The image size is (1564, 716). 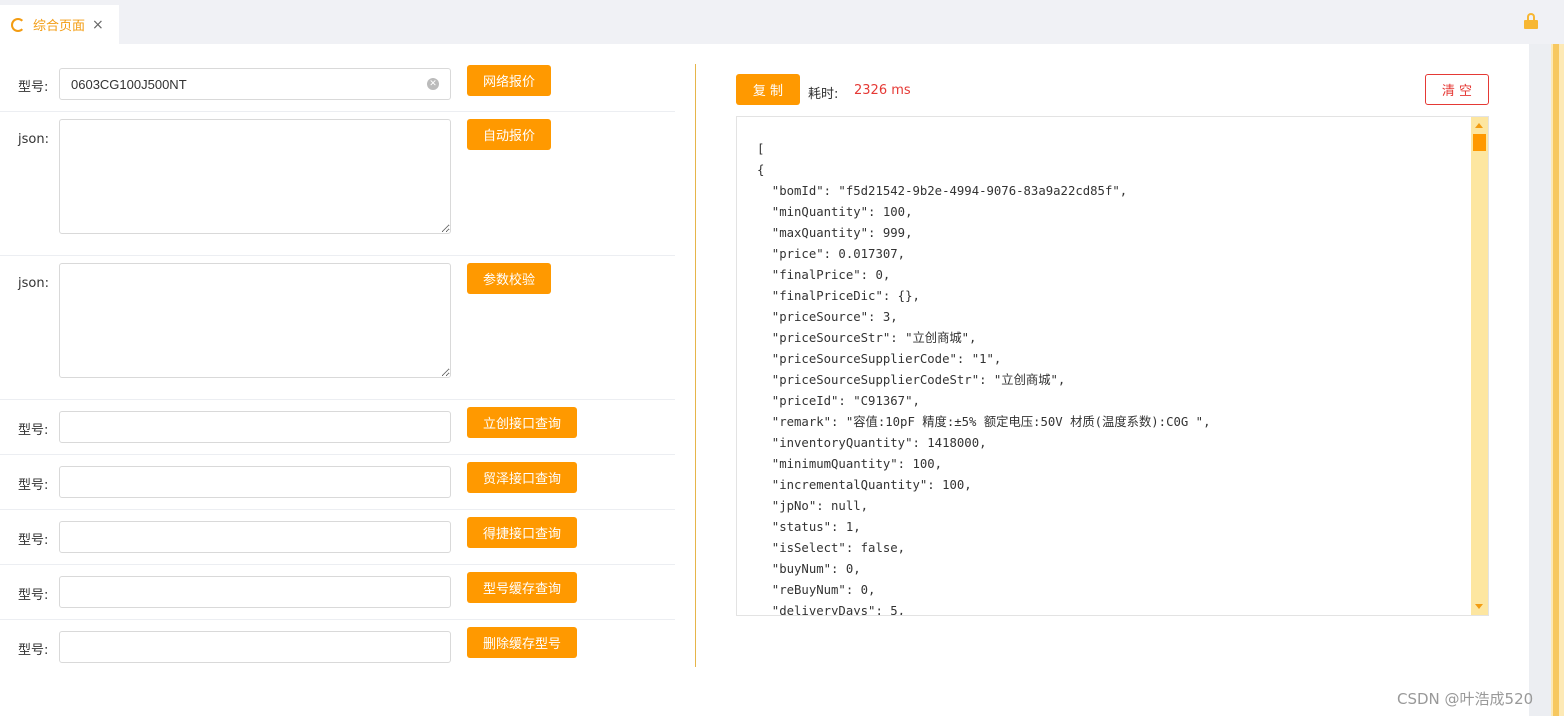 I want to click on elapsed-value: 2326 ms, so click(x=882, y=90).